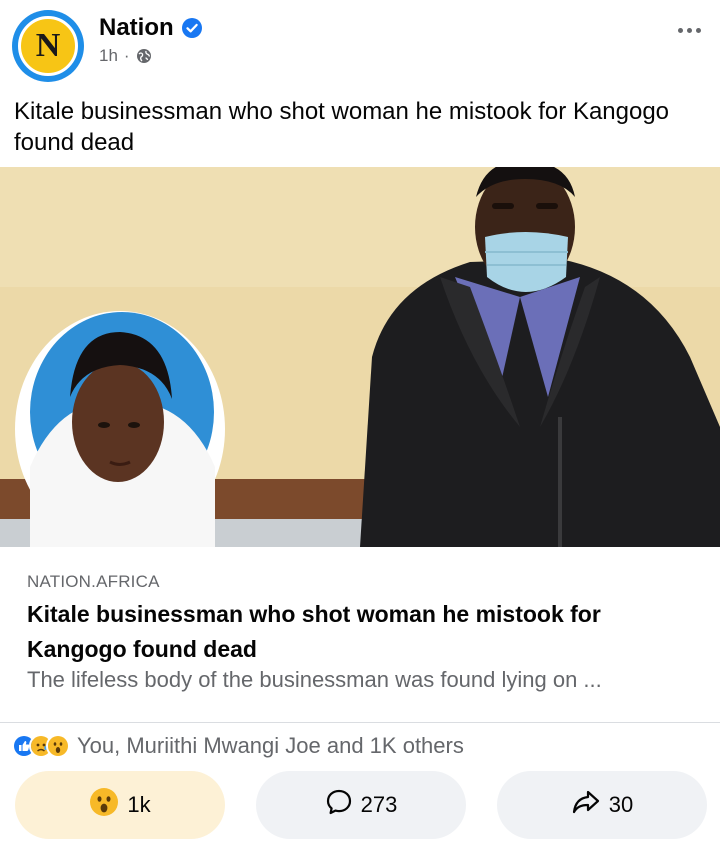 This screenshot has width=720, height=853. What do you see at coordinates (586, 805) in the screenshot?
I see `share-icon` at bounding box center [586, 805].